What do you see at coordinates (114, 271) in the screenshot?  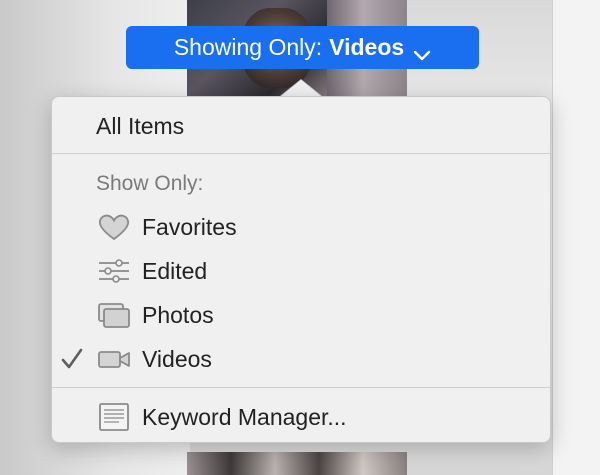 I see `sliders-icon` at bounding box center [114, 271].